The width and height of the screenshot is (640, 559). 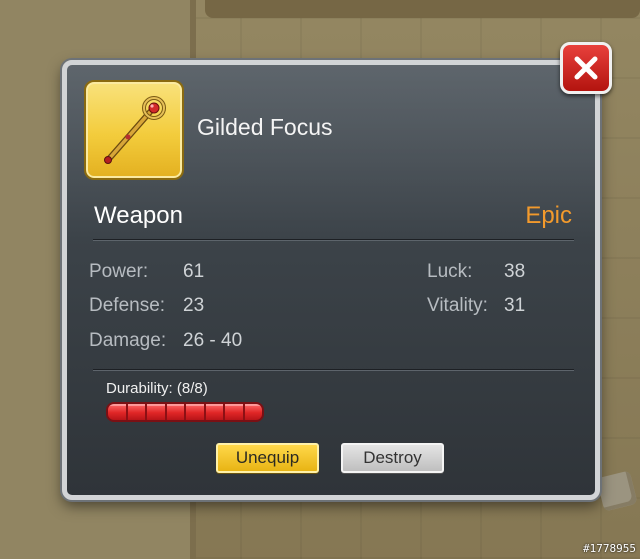 I want to click on golden-staff-icon, so click(x=135, y=130).